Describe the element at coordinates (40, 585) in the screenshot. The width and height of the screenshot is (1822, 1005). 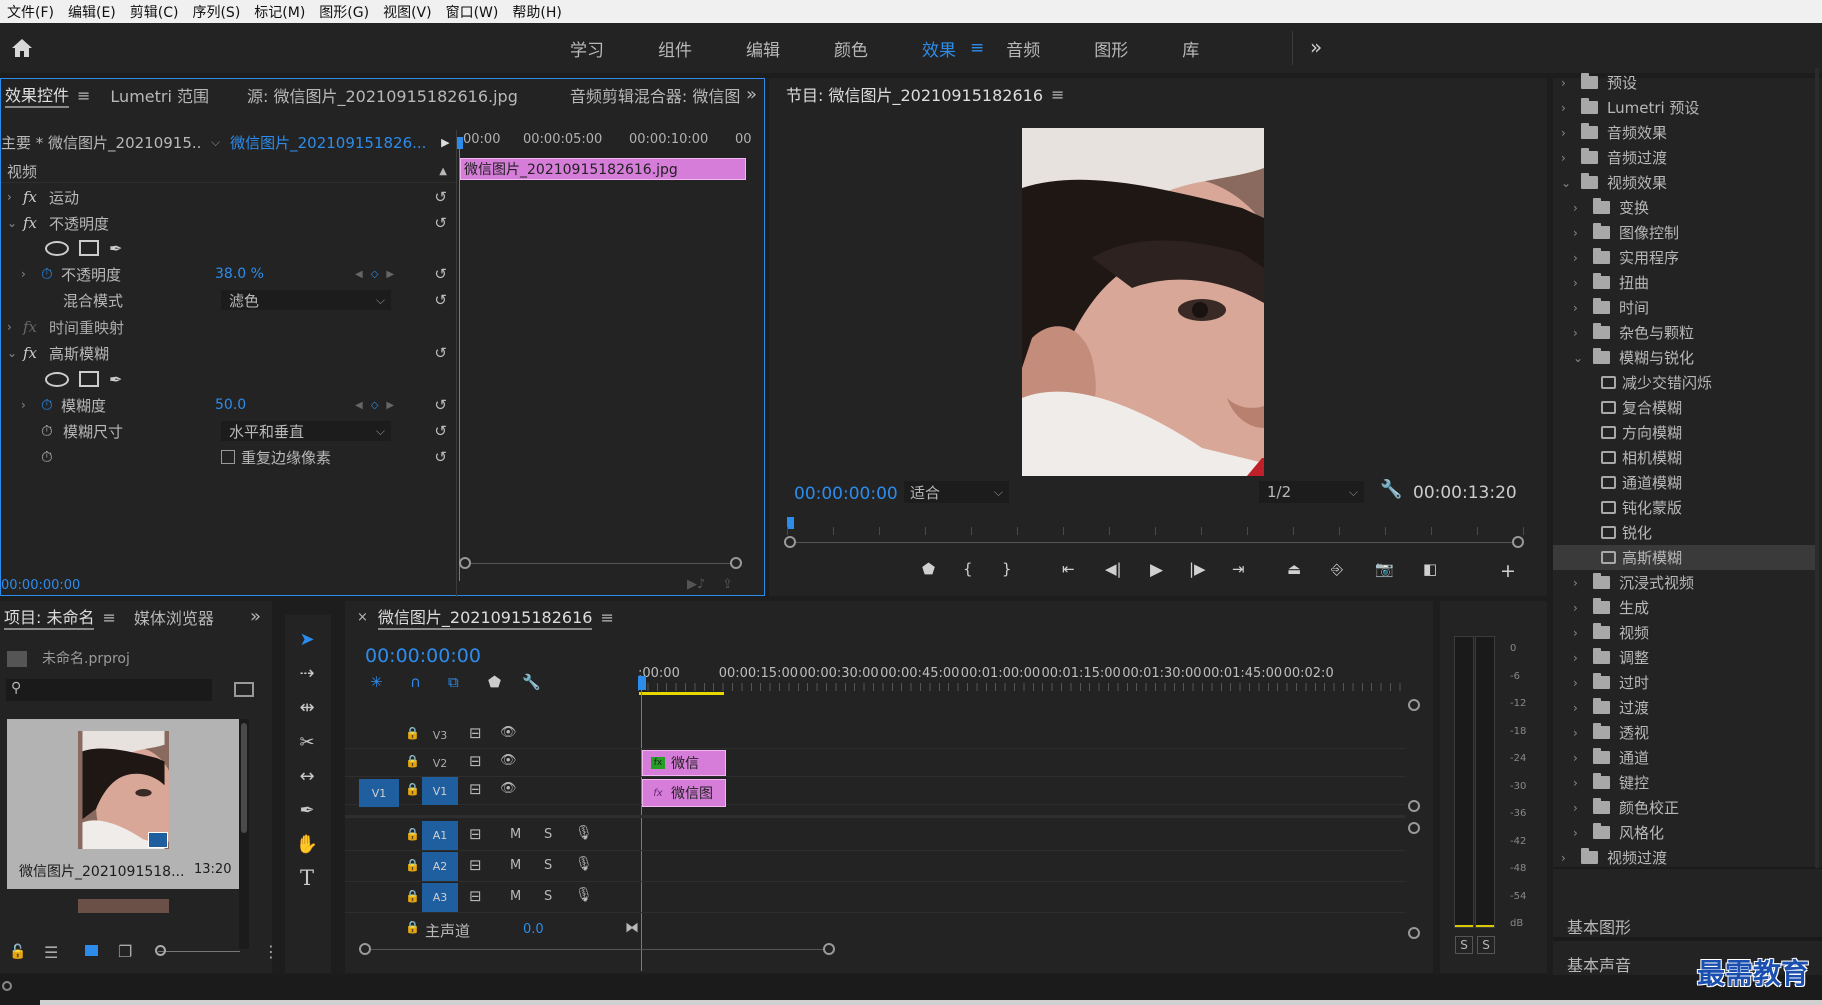
I see `footer-timecode: 00:00:00:00` at that location.